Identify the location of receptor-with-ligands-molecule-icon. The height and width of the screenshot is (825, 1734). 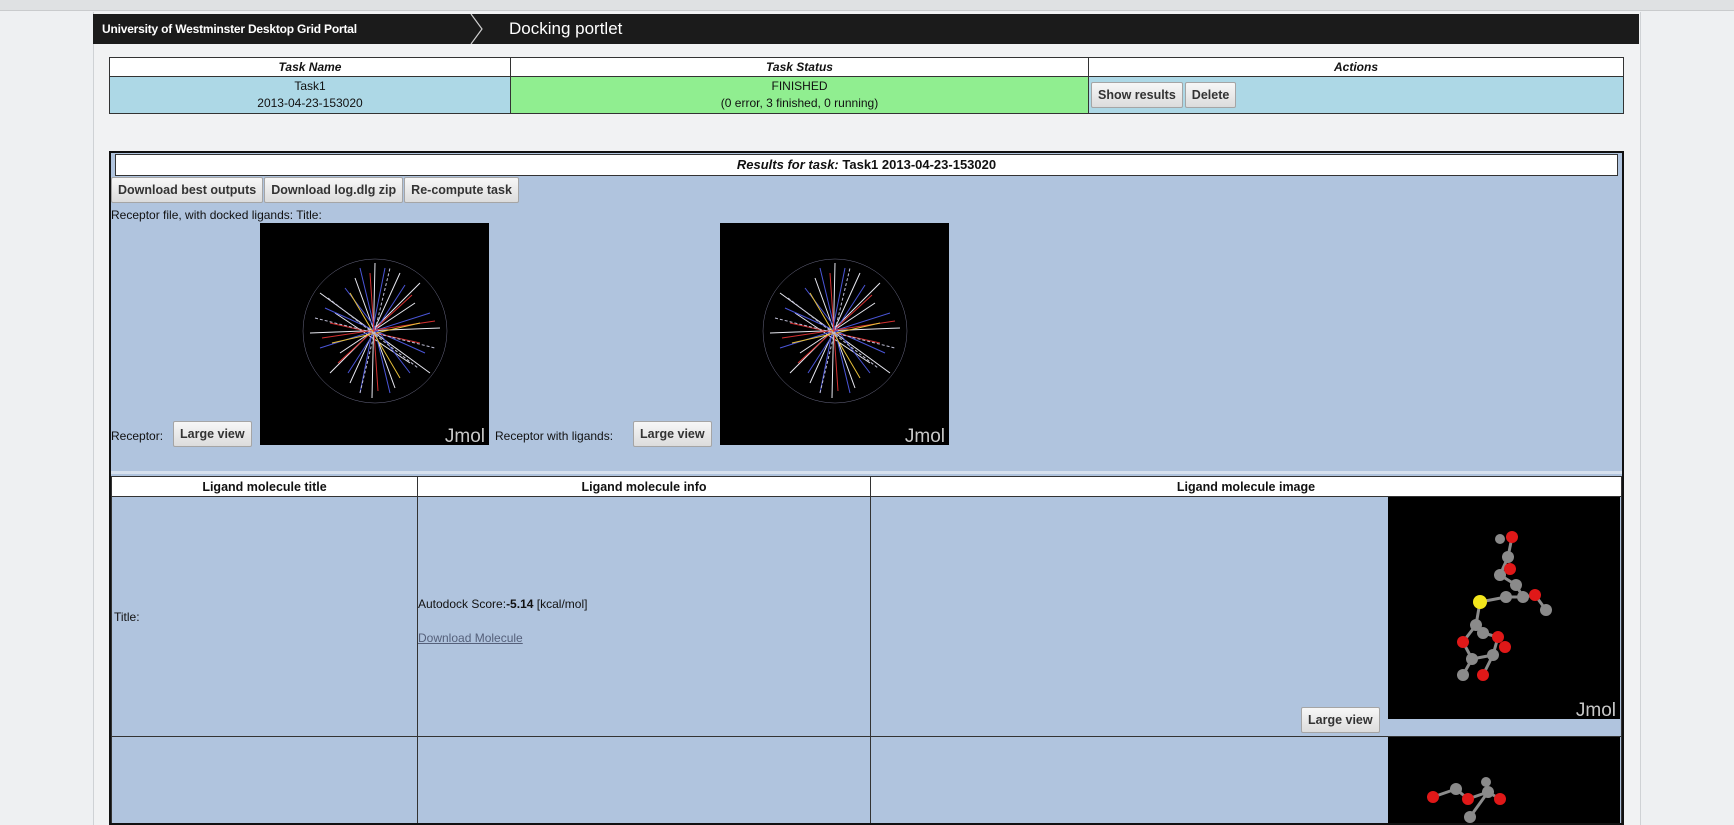
(835, 331).